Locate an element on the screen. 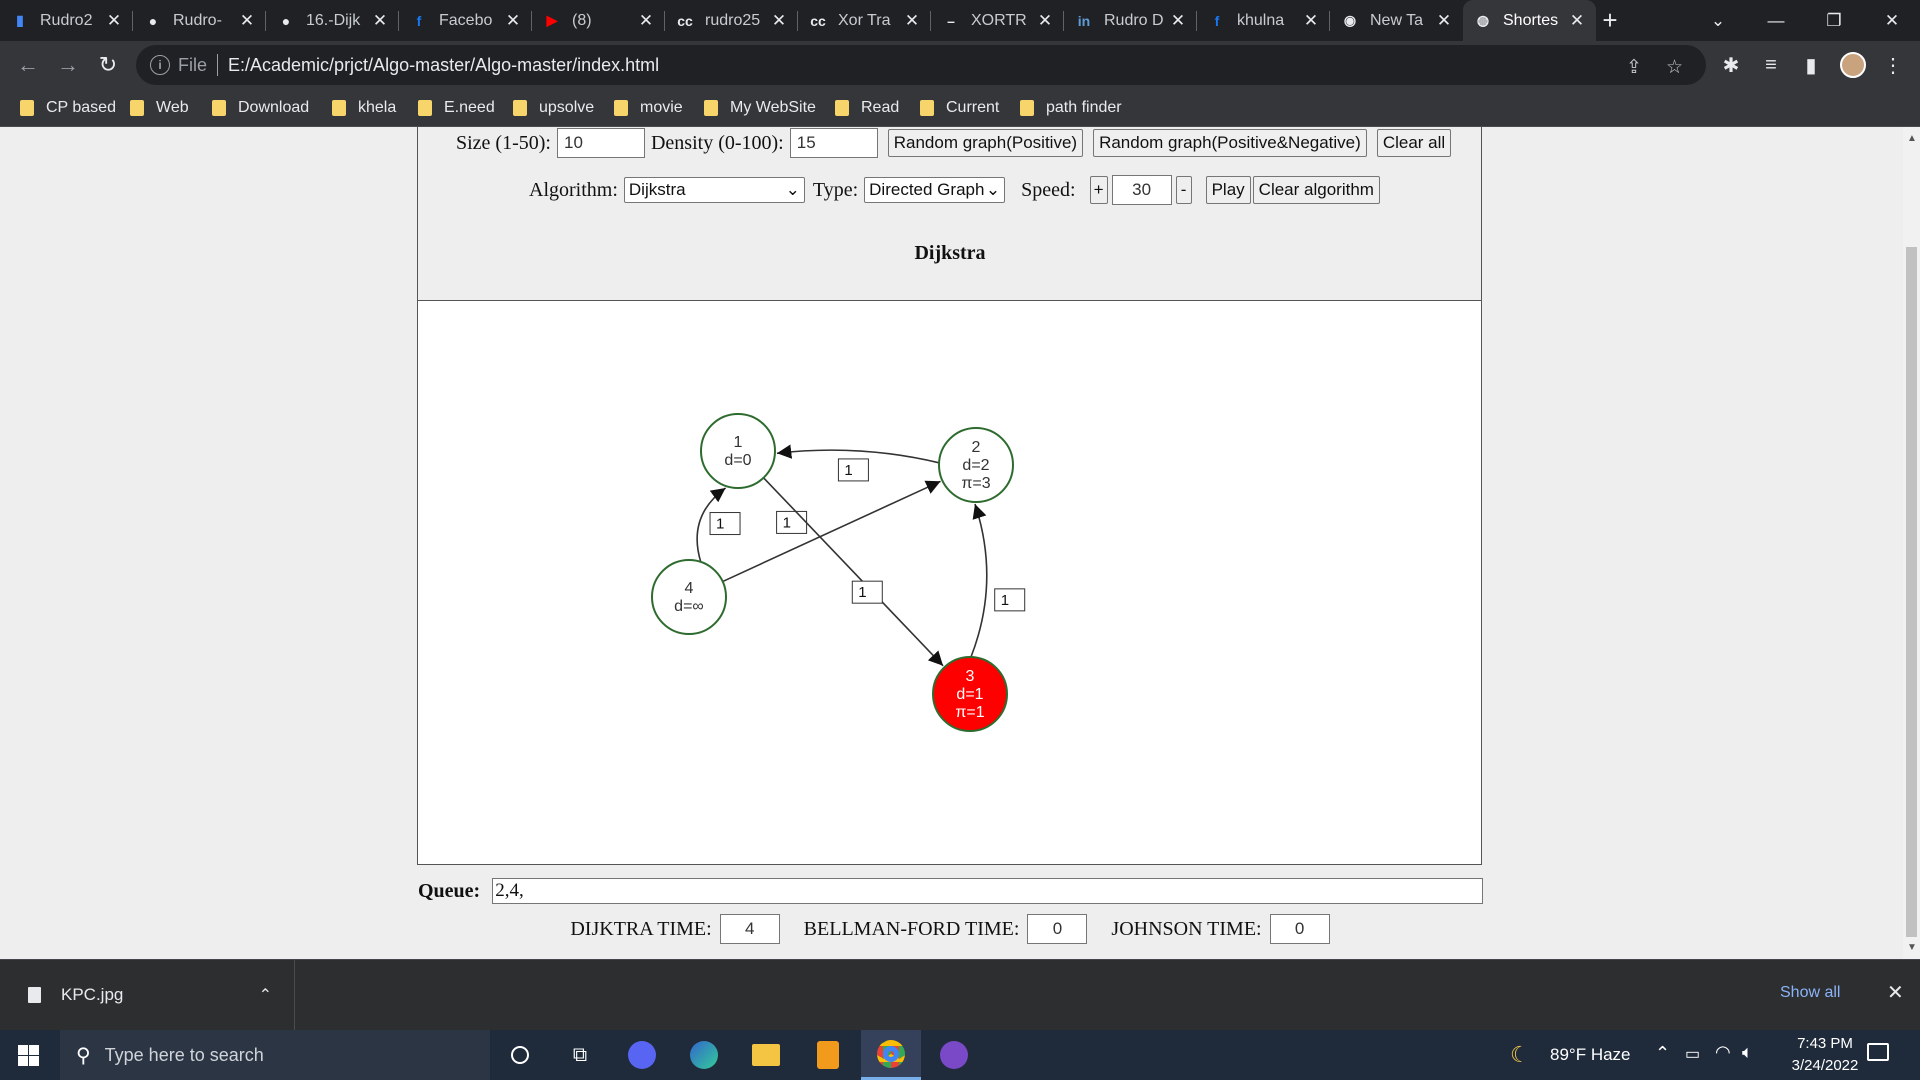  tab: cc Xor Tra ✕ is located at coordinates (864, 20).